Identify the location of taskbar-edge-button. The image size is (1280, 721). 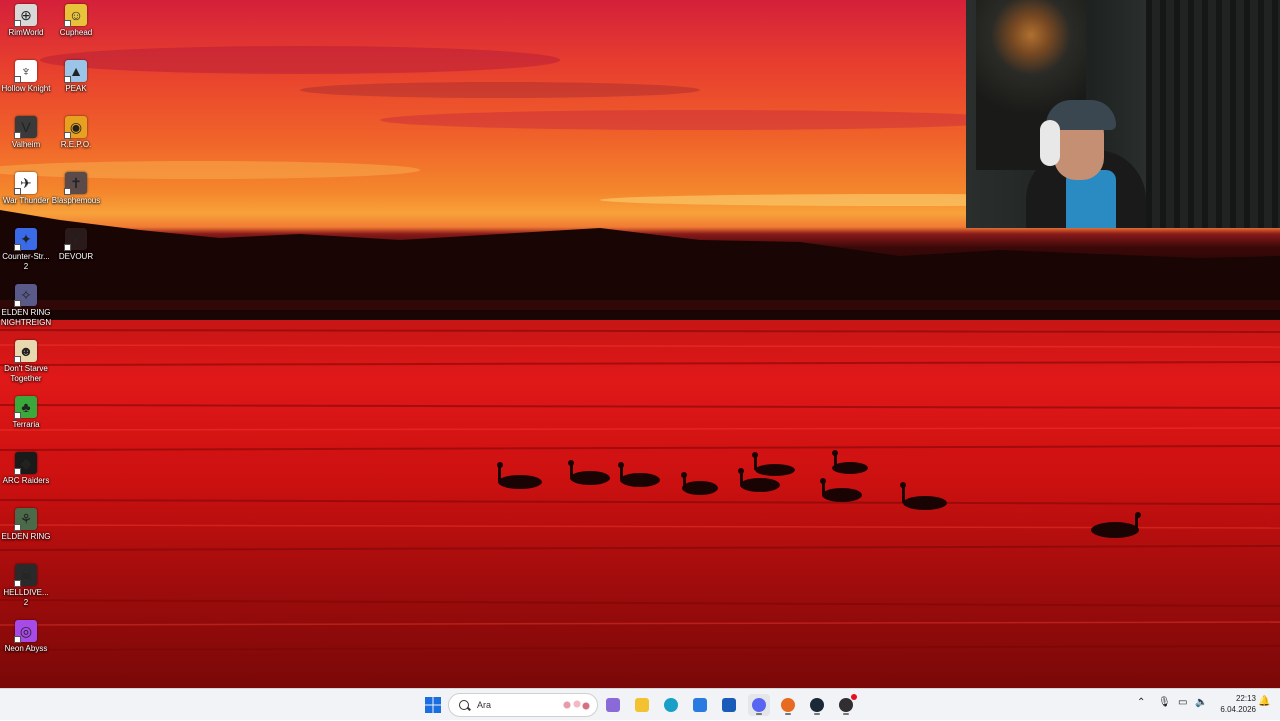
(671, 705).